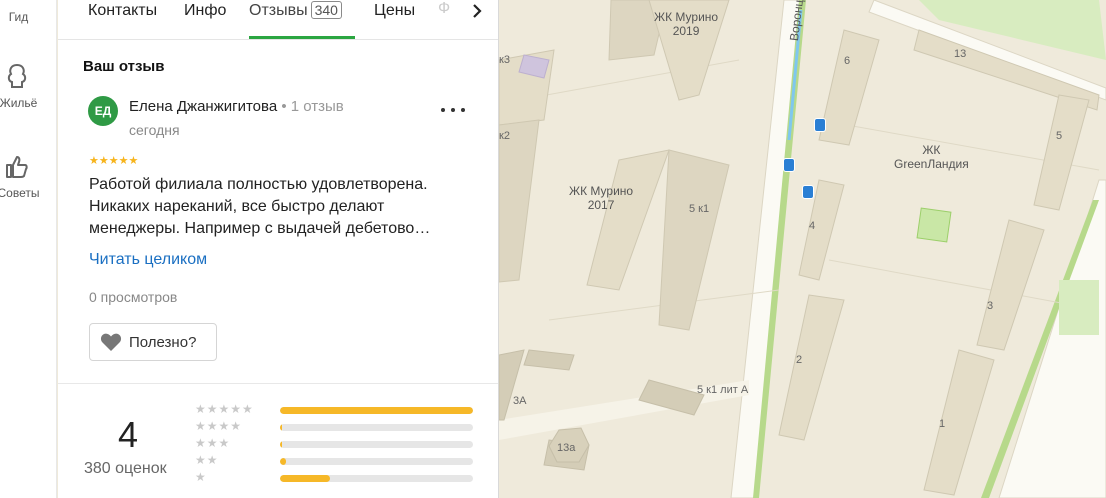  Describe the element at coordinates (931, 157) in the screenshot. I see `map-label-greenlandia: ЖК GreenЛандия` at that location.